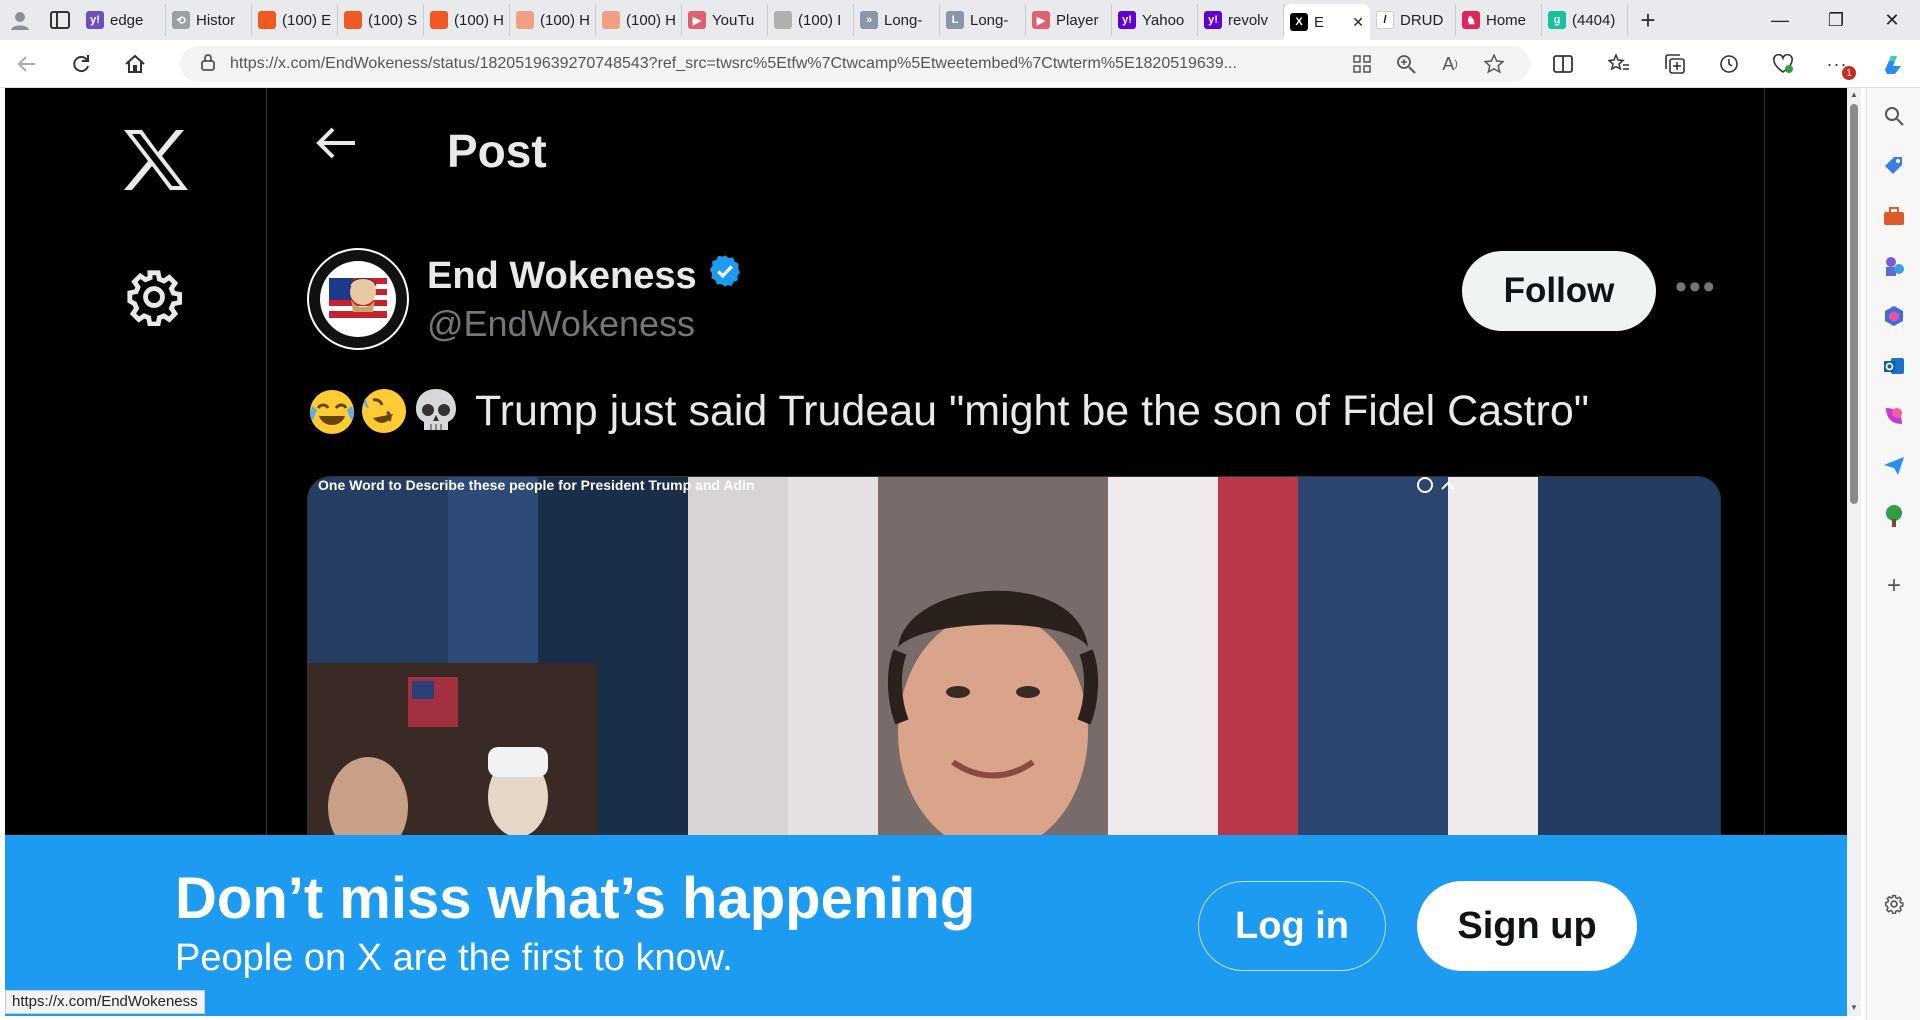 The width and height of the screenshot is (1920, 1020). What do you see at coordinates (1893, 554) in the screenshot?
I see `edge-sidebar: +` at bounding box center [1893, 554].